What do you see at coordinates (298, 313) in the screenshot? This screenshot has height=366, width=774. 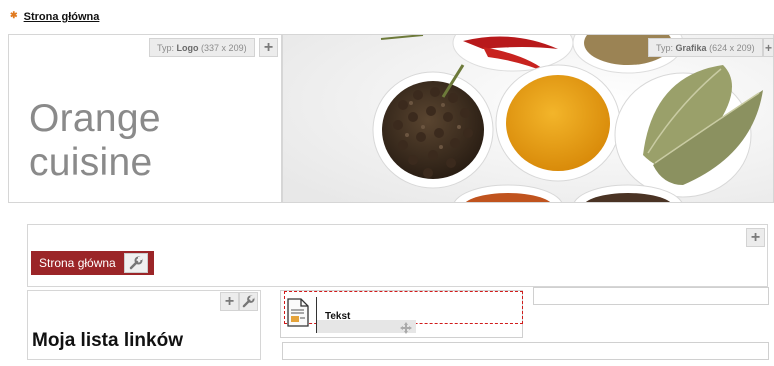 I see `document-icon` at bounding box center [298, 313].